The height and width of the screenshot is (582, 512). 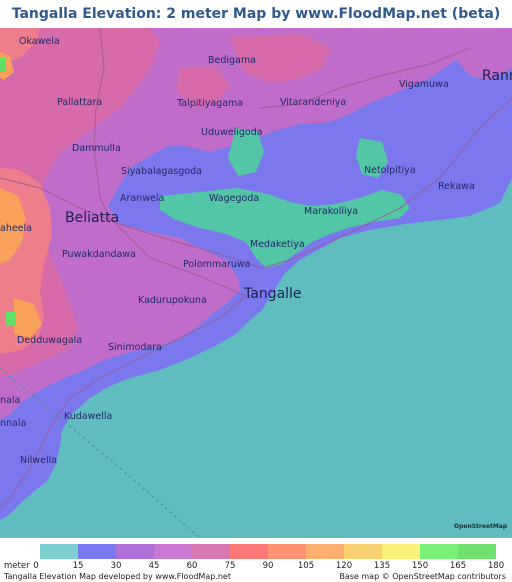 I want to click on legend-tick: 60, so click(x=192, y=566).